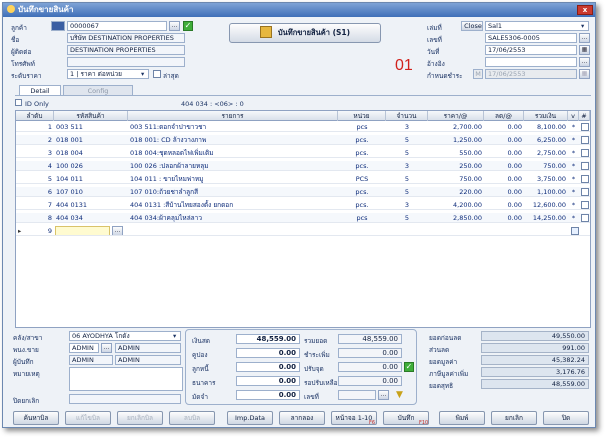 This screenshot has height=440, width=608. Describe the element at coordinates (439, 350) in the screenshot. I see `discount-label: ส่วนลด` at that location.